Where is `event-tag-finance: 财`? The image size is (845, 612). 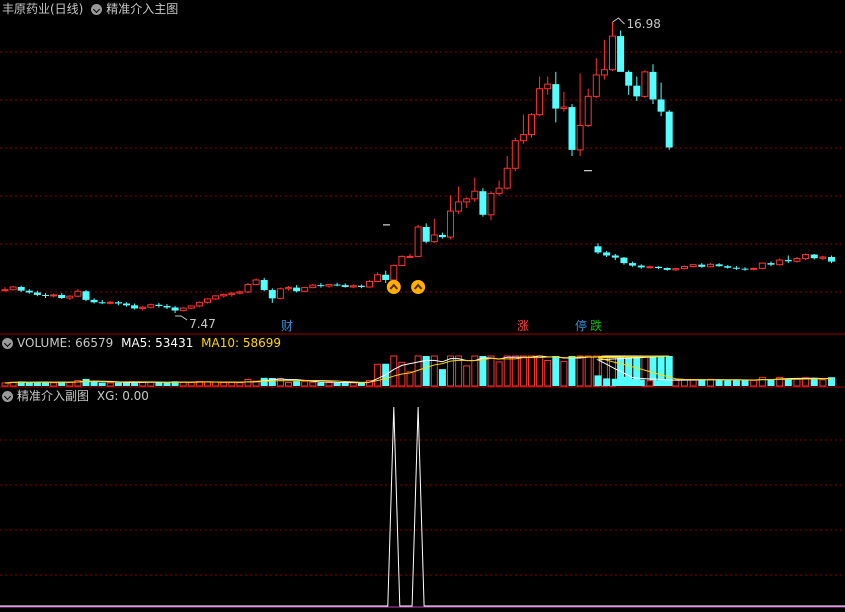 event-tag-finance: 财 is located at coordinates (287, 326).